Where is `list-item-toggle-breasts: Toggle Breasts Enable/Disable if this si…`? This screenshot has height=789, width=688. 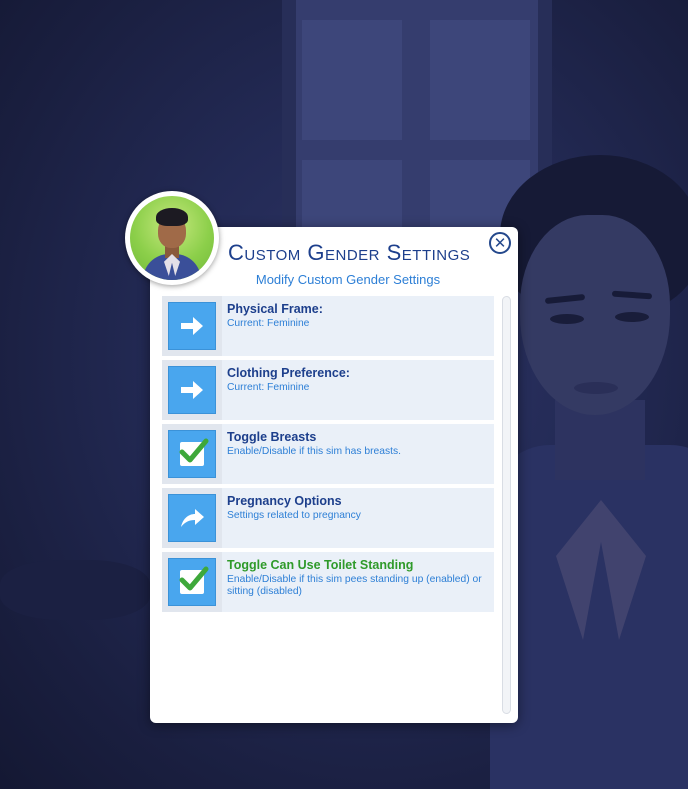 list-item-toggle-breasts: Toggle Breasts Enable/Disable if this si… is located at coordinates (328, 454).